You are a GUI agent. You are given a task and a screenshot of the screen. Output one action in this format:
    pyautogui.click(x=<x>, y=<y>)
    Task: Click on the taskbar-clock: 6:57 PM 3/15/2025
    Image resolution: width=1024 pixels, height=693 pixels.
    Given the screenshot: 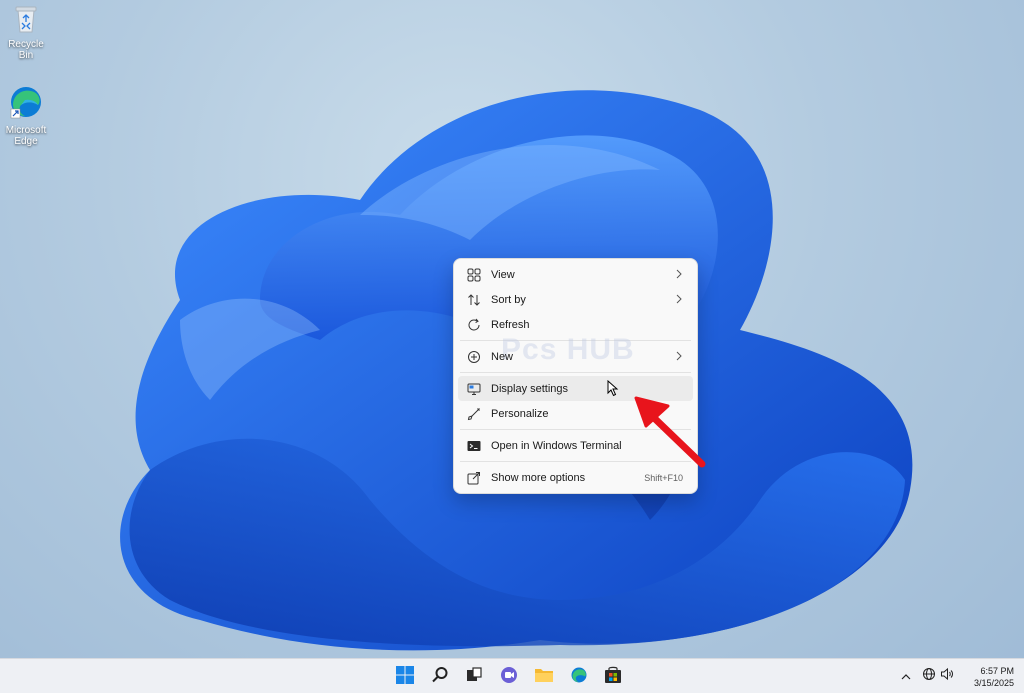 What is the action you would take?
    pyautogui.click(x=994, y=677)
    